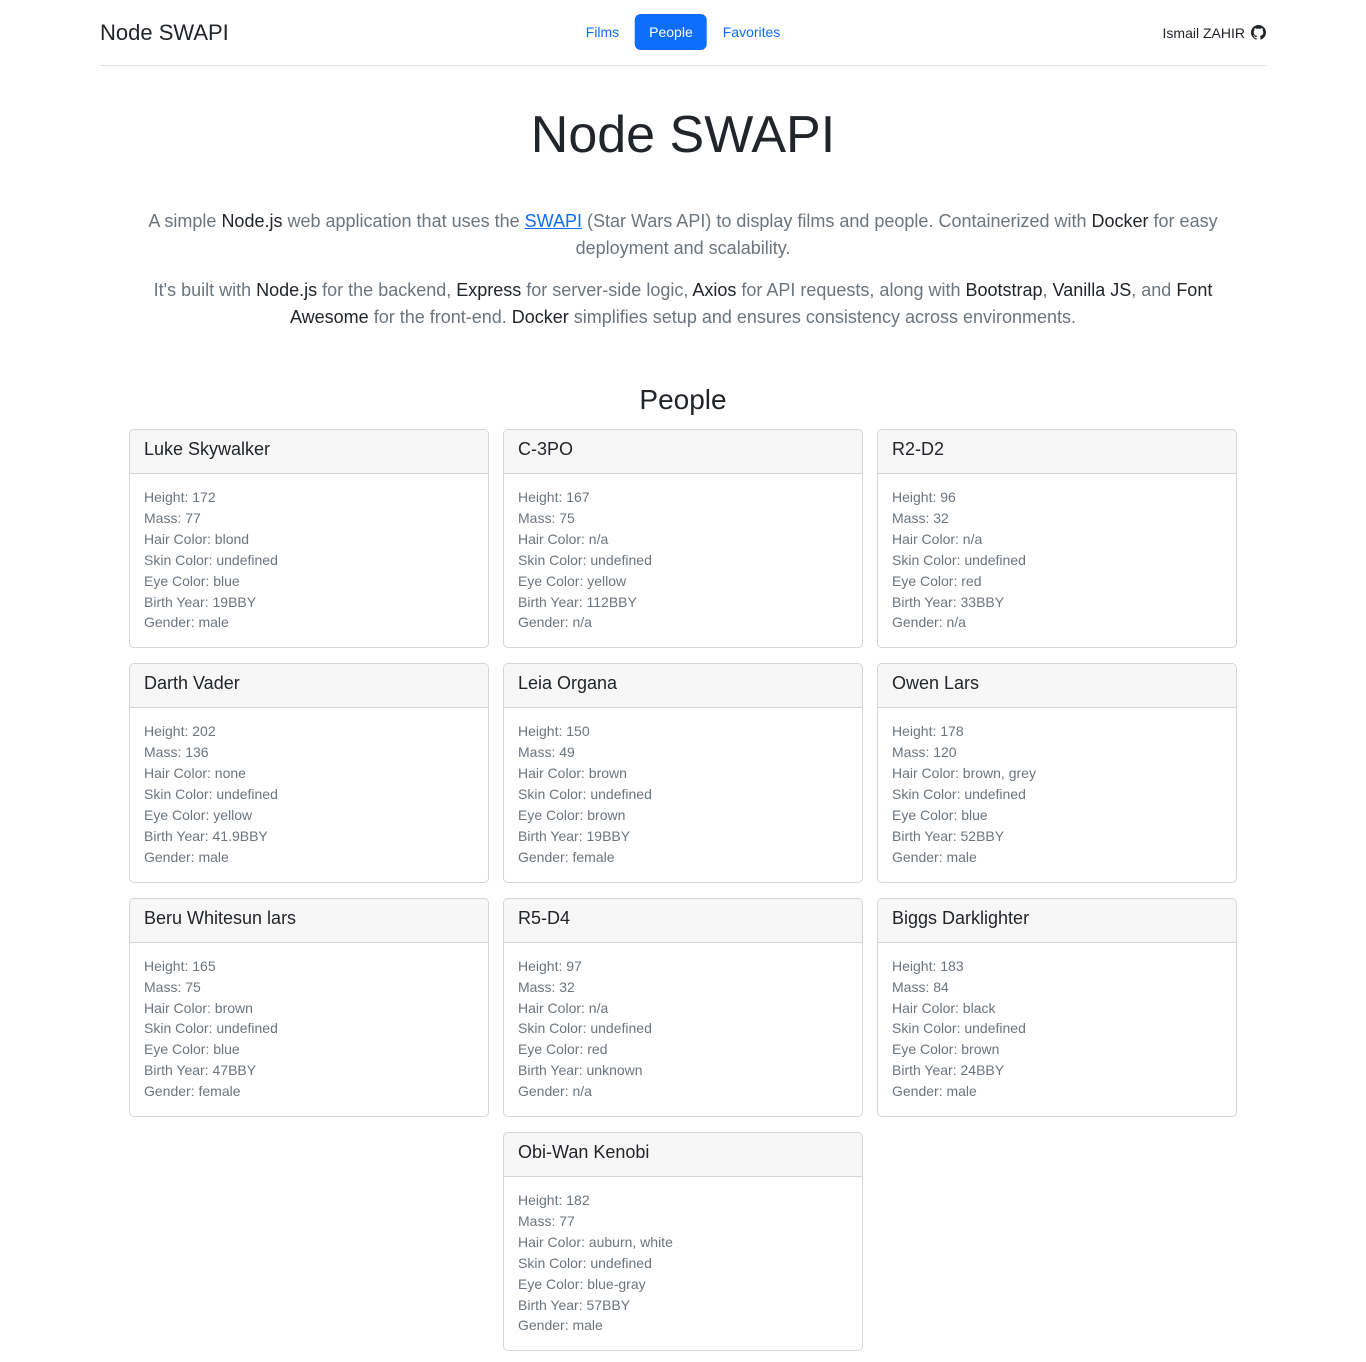 This screenshot has height=1362, width=1366. I want to click on text-segment: , and, so click(1154, 290).